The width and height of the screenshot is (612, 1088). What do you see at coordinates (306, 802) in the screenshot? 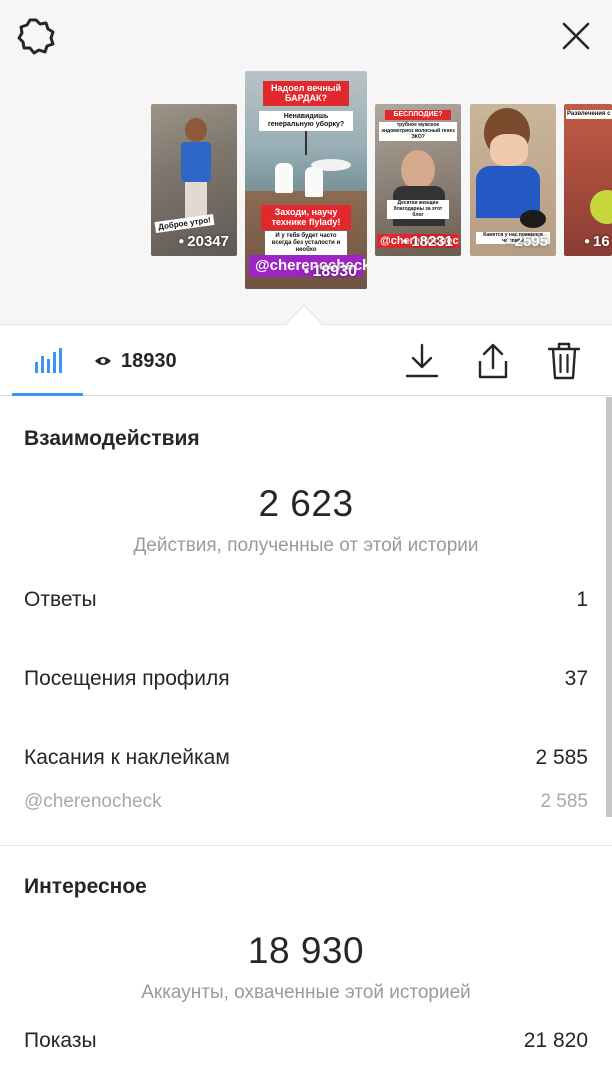
I see `metric-row-sticker-mention: @cherenocheck 2 585` at bounding box center [306, 802].